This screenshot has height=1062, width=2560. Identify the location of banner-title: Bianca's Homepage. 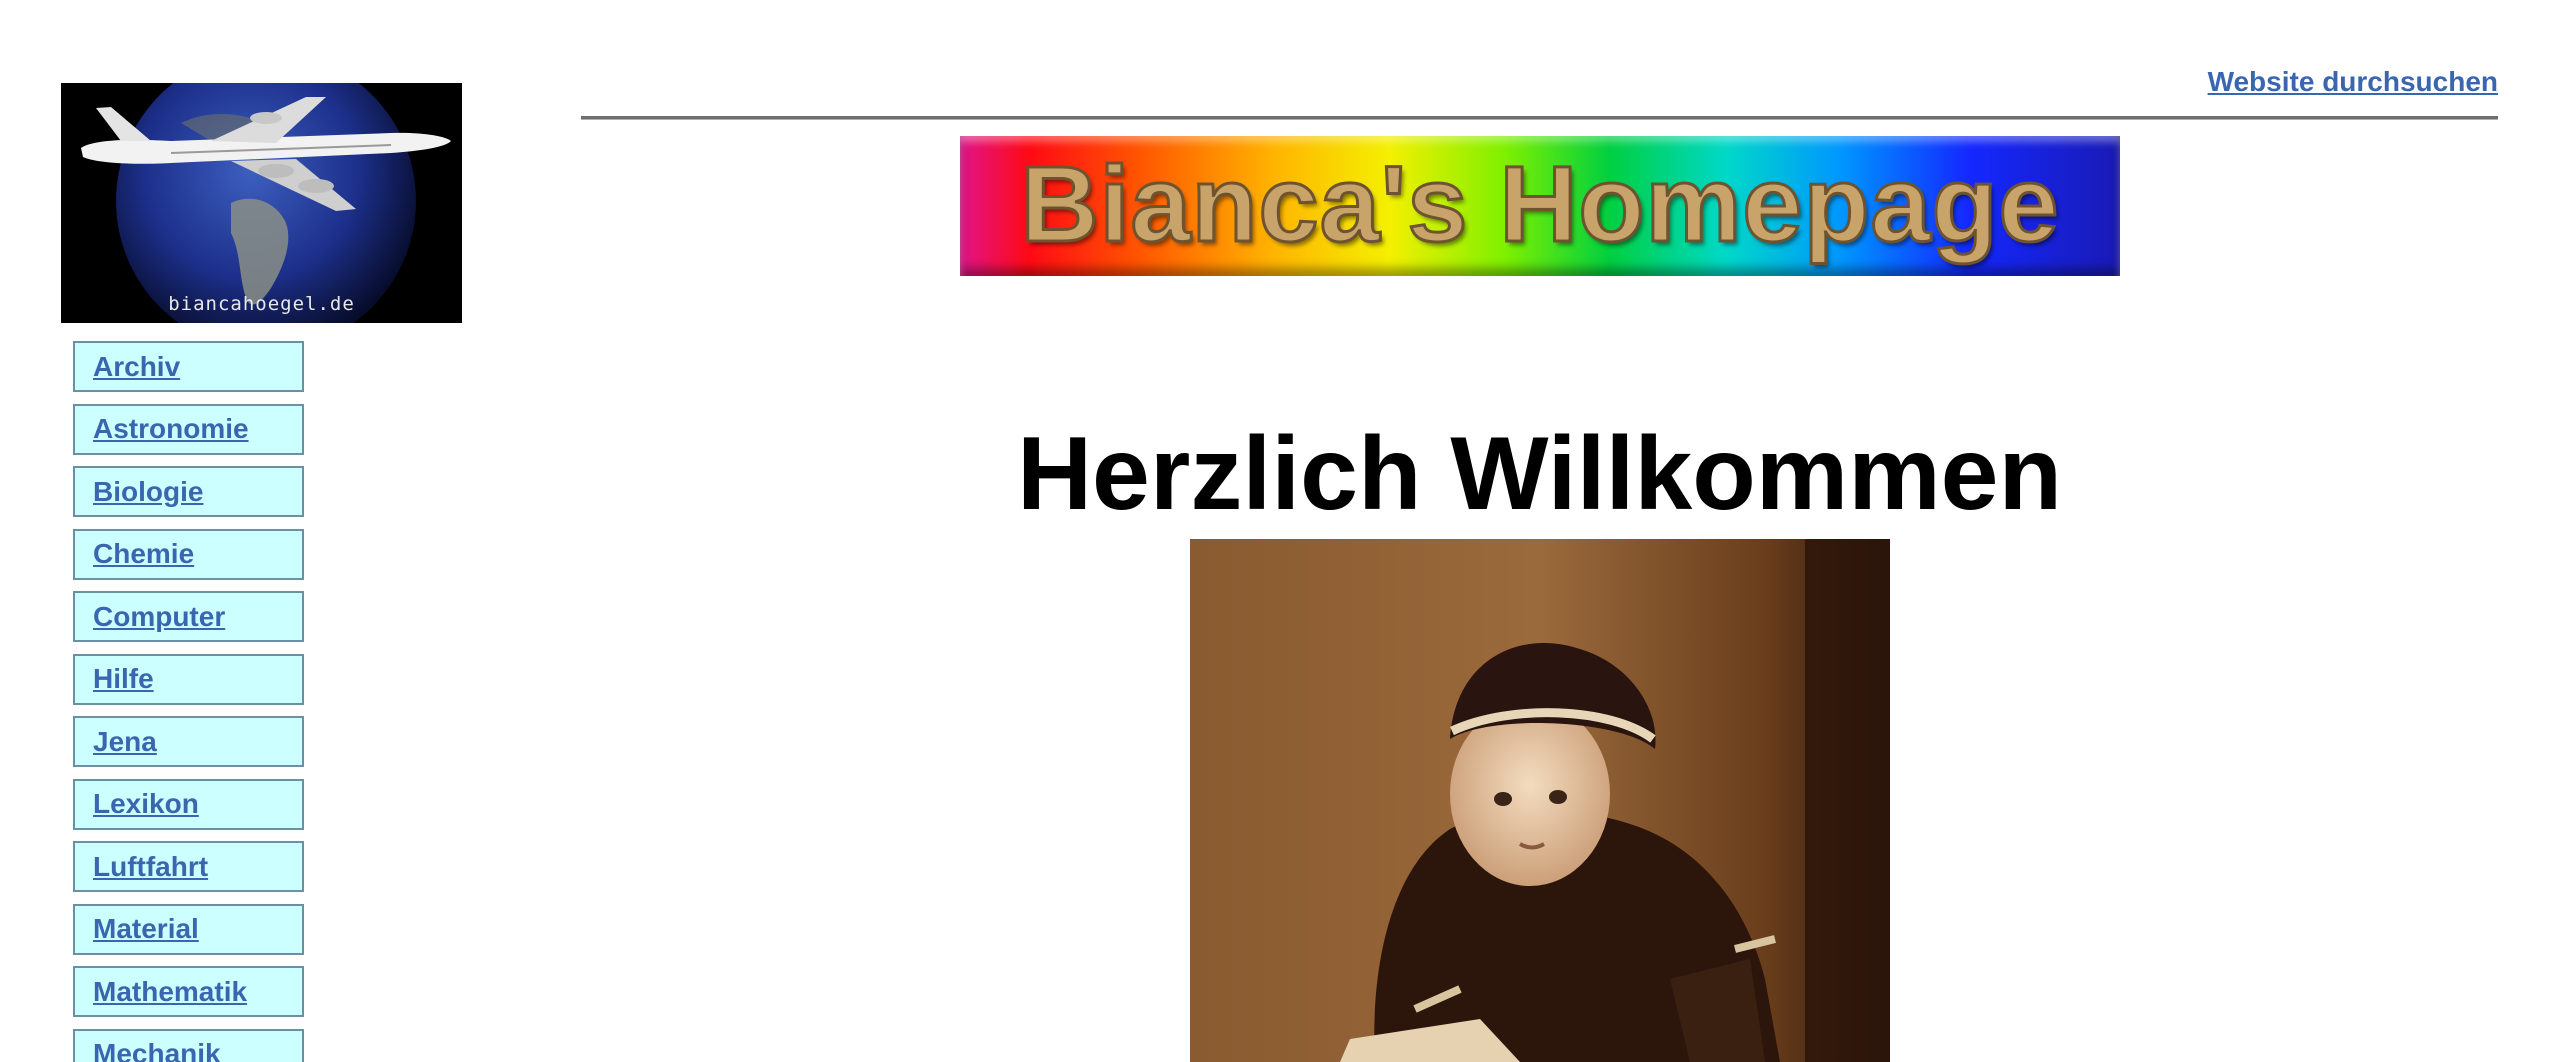
(1539, 203).